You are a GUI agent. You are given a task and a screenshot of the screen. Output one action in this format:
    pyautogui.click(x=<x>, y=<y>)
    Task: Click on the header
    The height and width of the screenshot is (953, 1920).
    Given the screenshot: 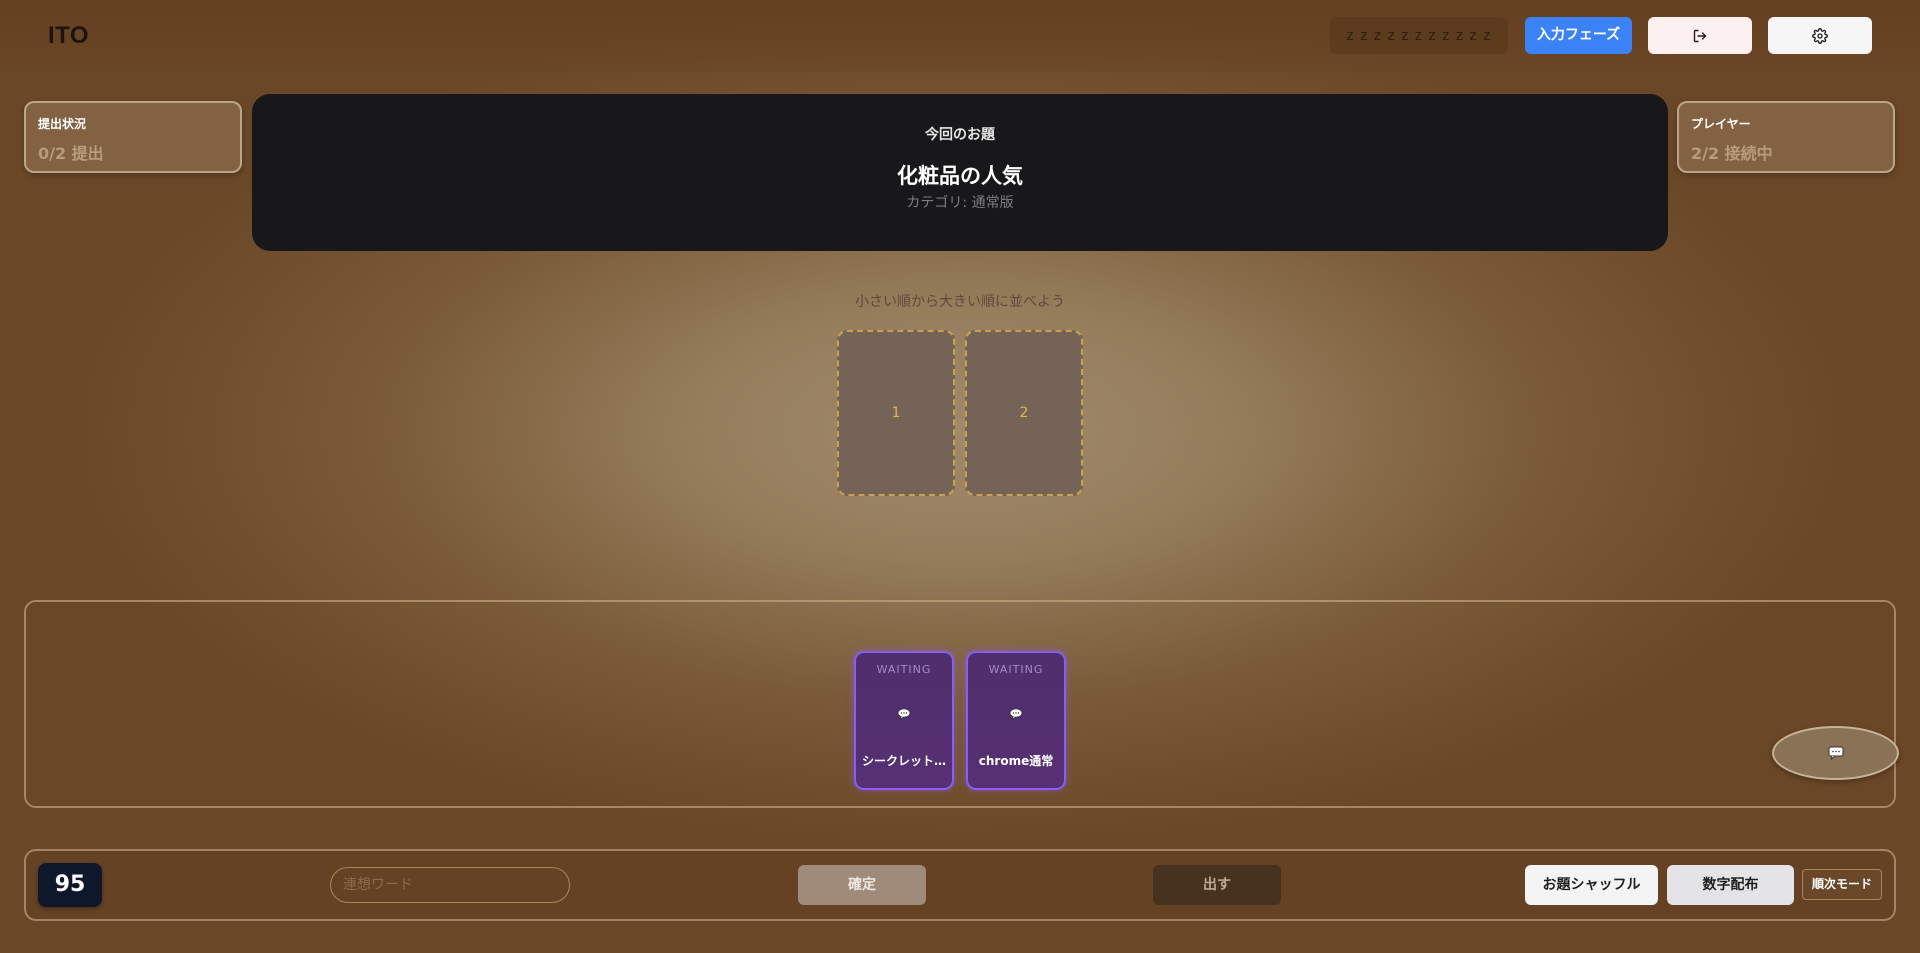 What is the action you would take?
    pyautogui.click(x=960, y=36)
    